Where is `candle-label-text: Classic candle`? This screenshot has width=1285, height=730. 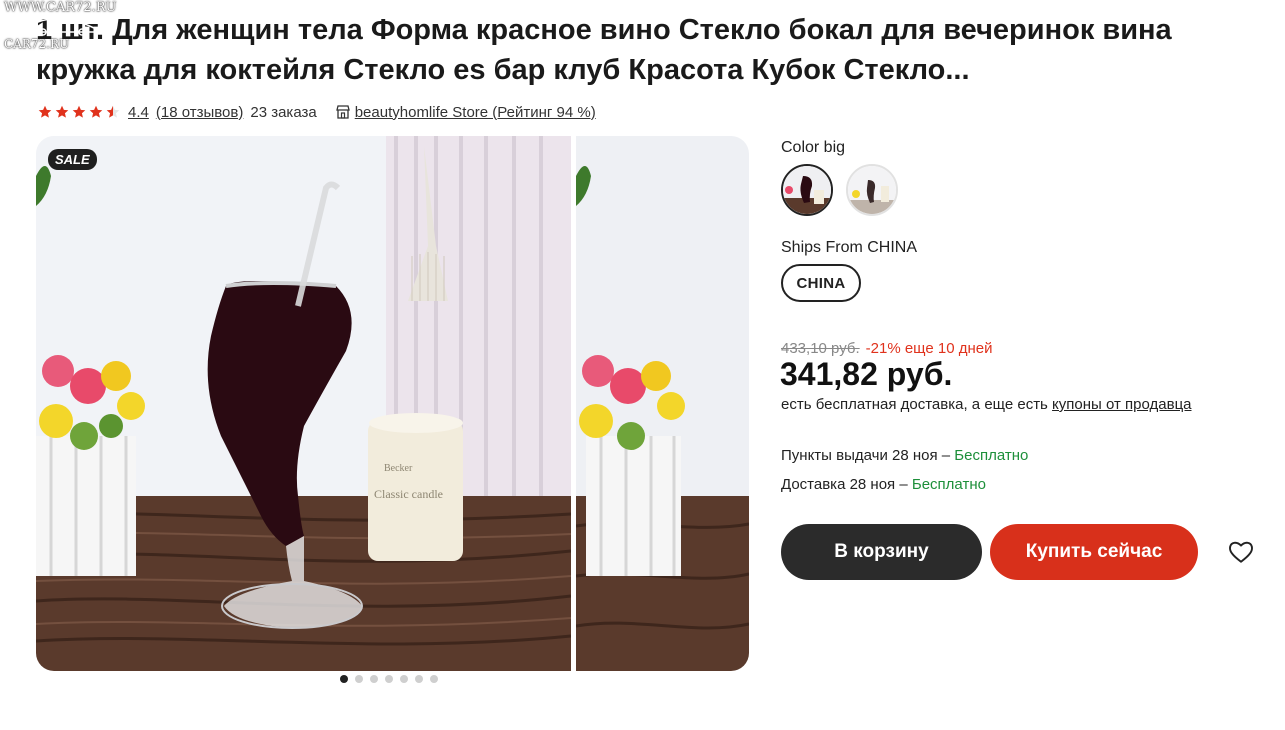 candle-label-text: Classic candle is located at coordinates (408, 494).